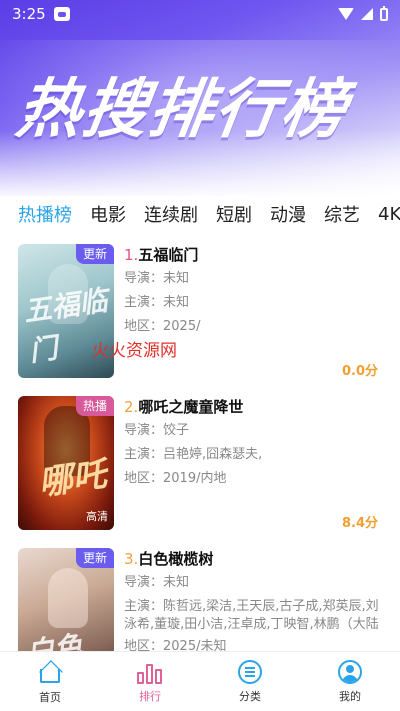  Describe the element at coordinates (150, 696) in the screenshot. I see `nav-label: 排行` at that location.